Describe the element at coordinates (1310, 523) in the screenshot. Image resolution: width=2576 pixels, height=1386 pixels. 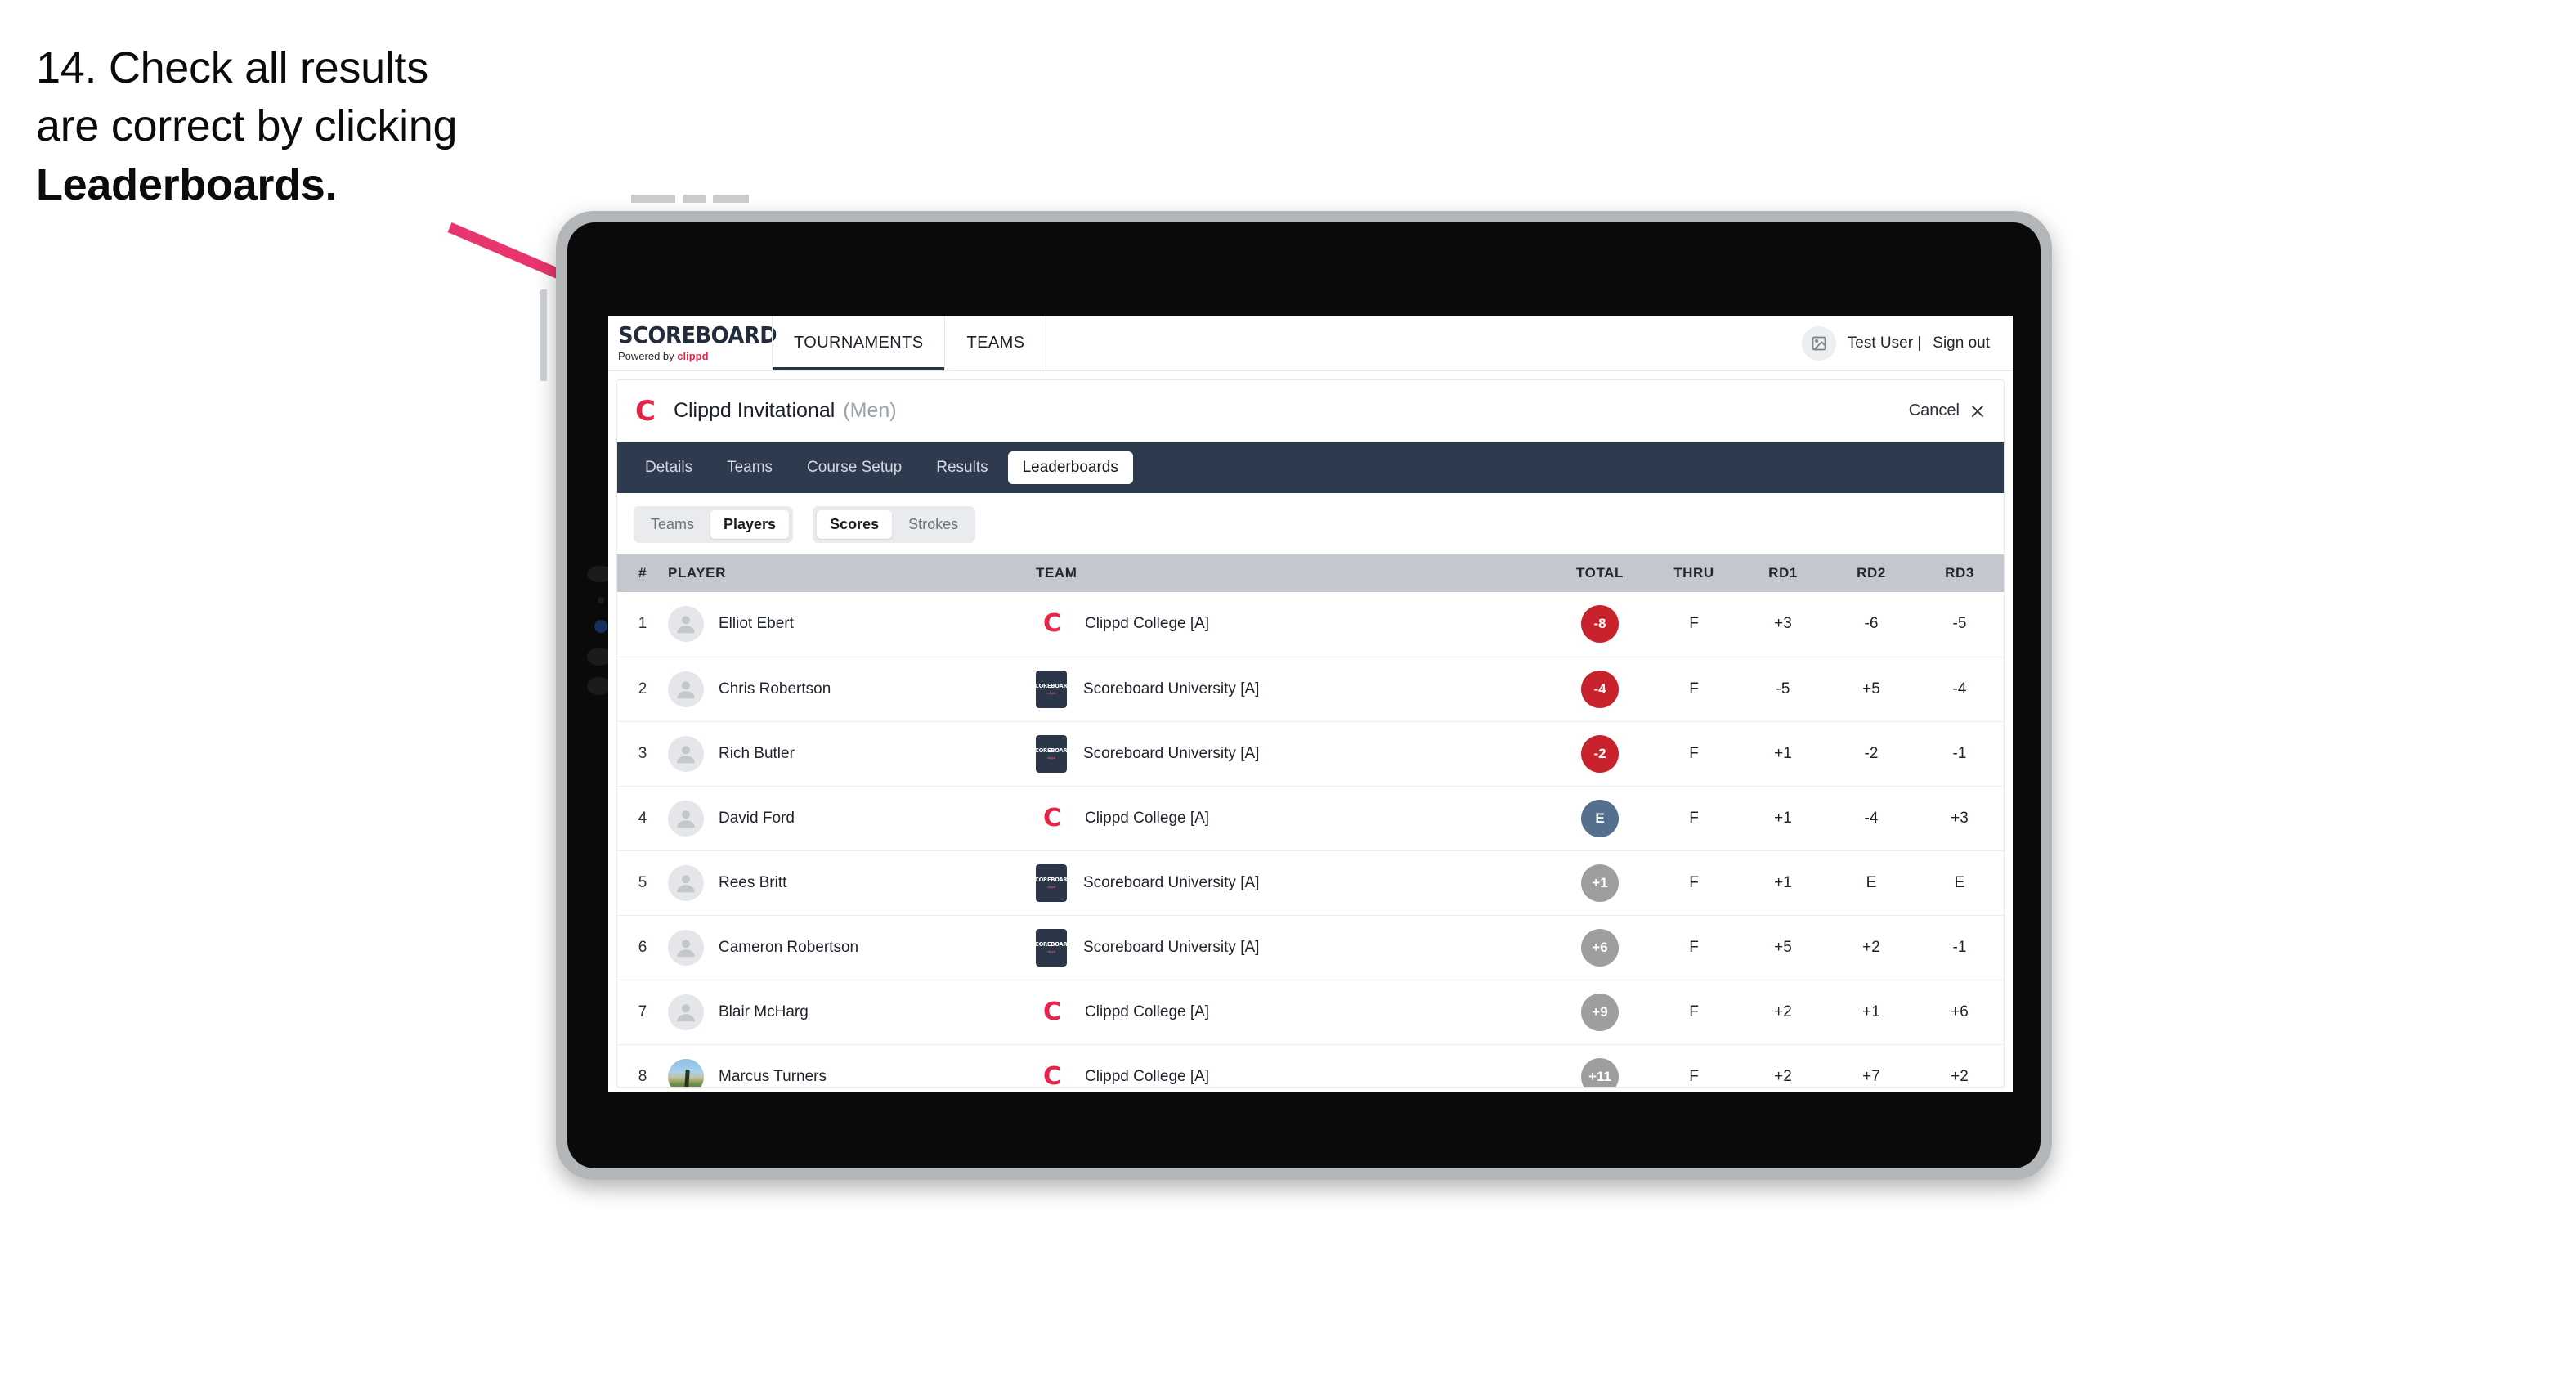
I see `filter-toggles: Teams Players Scores Strokes` at that location.